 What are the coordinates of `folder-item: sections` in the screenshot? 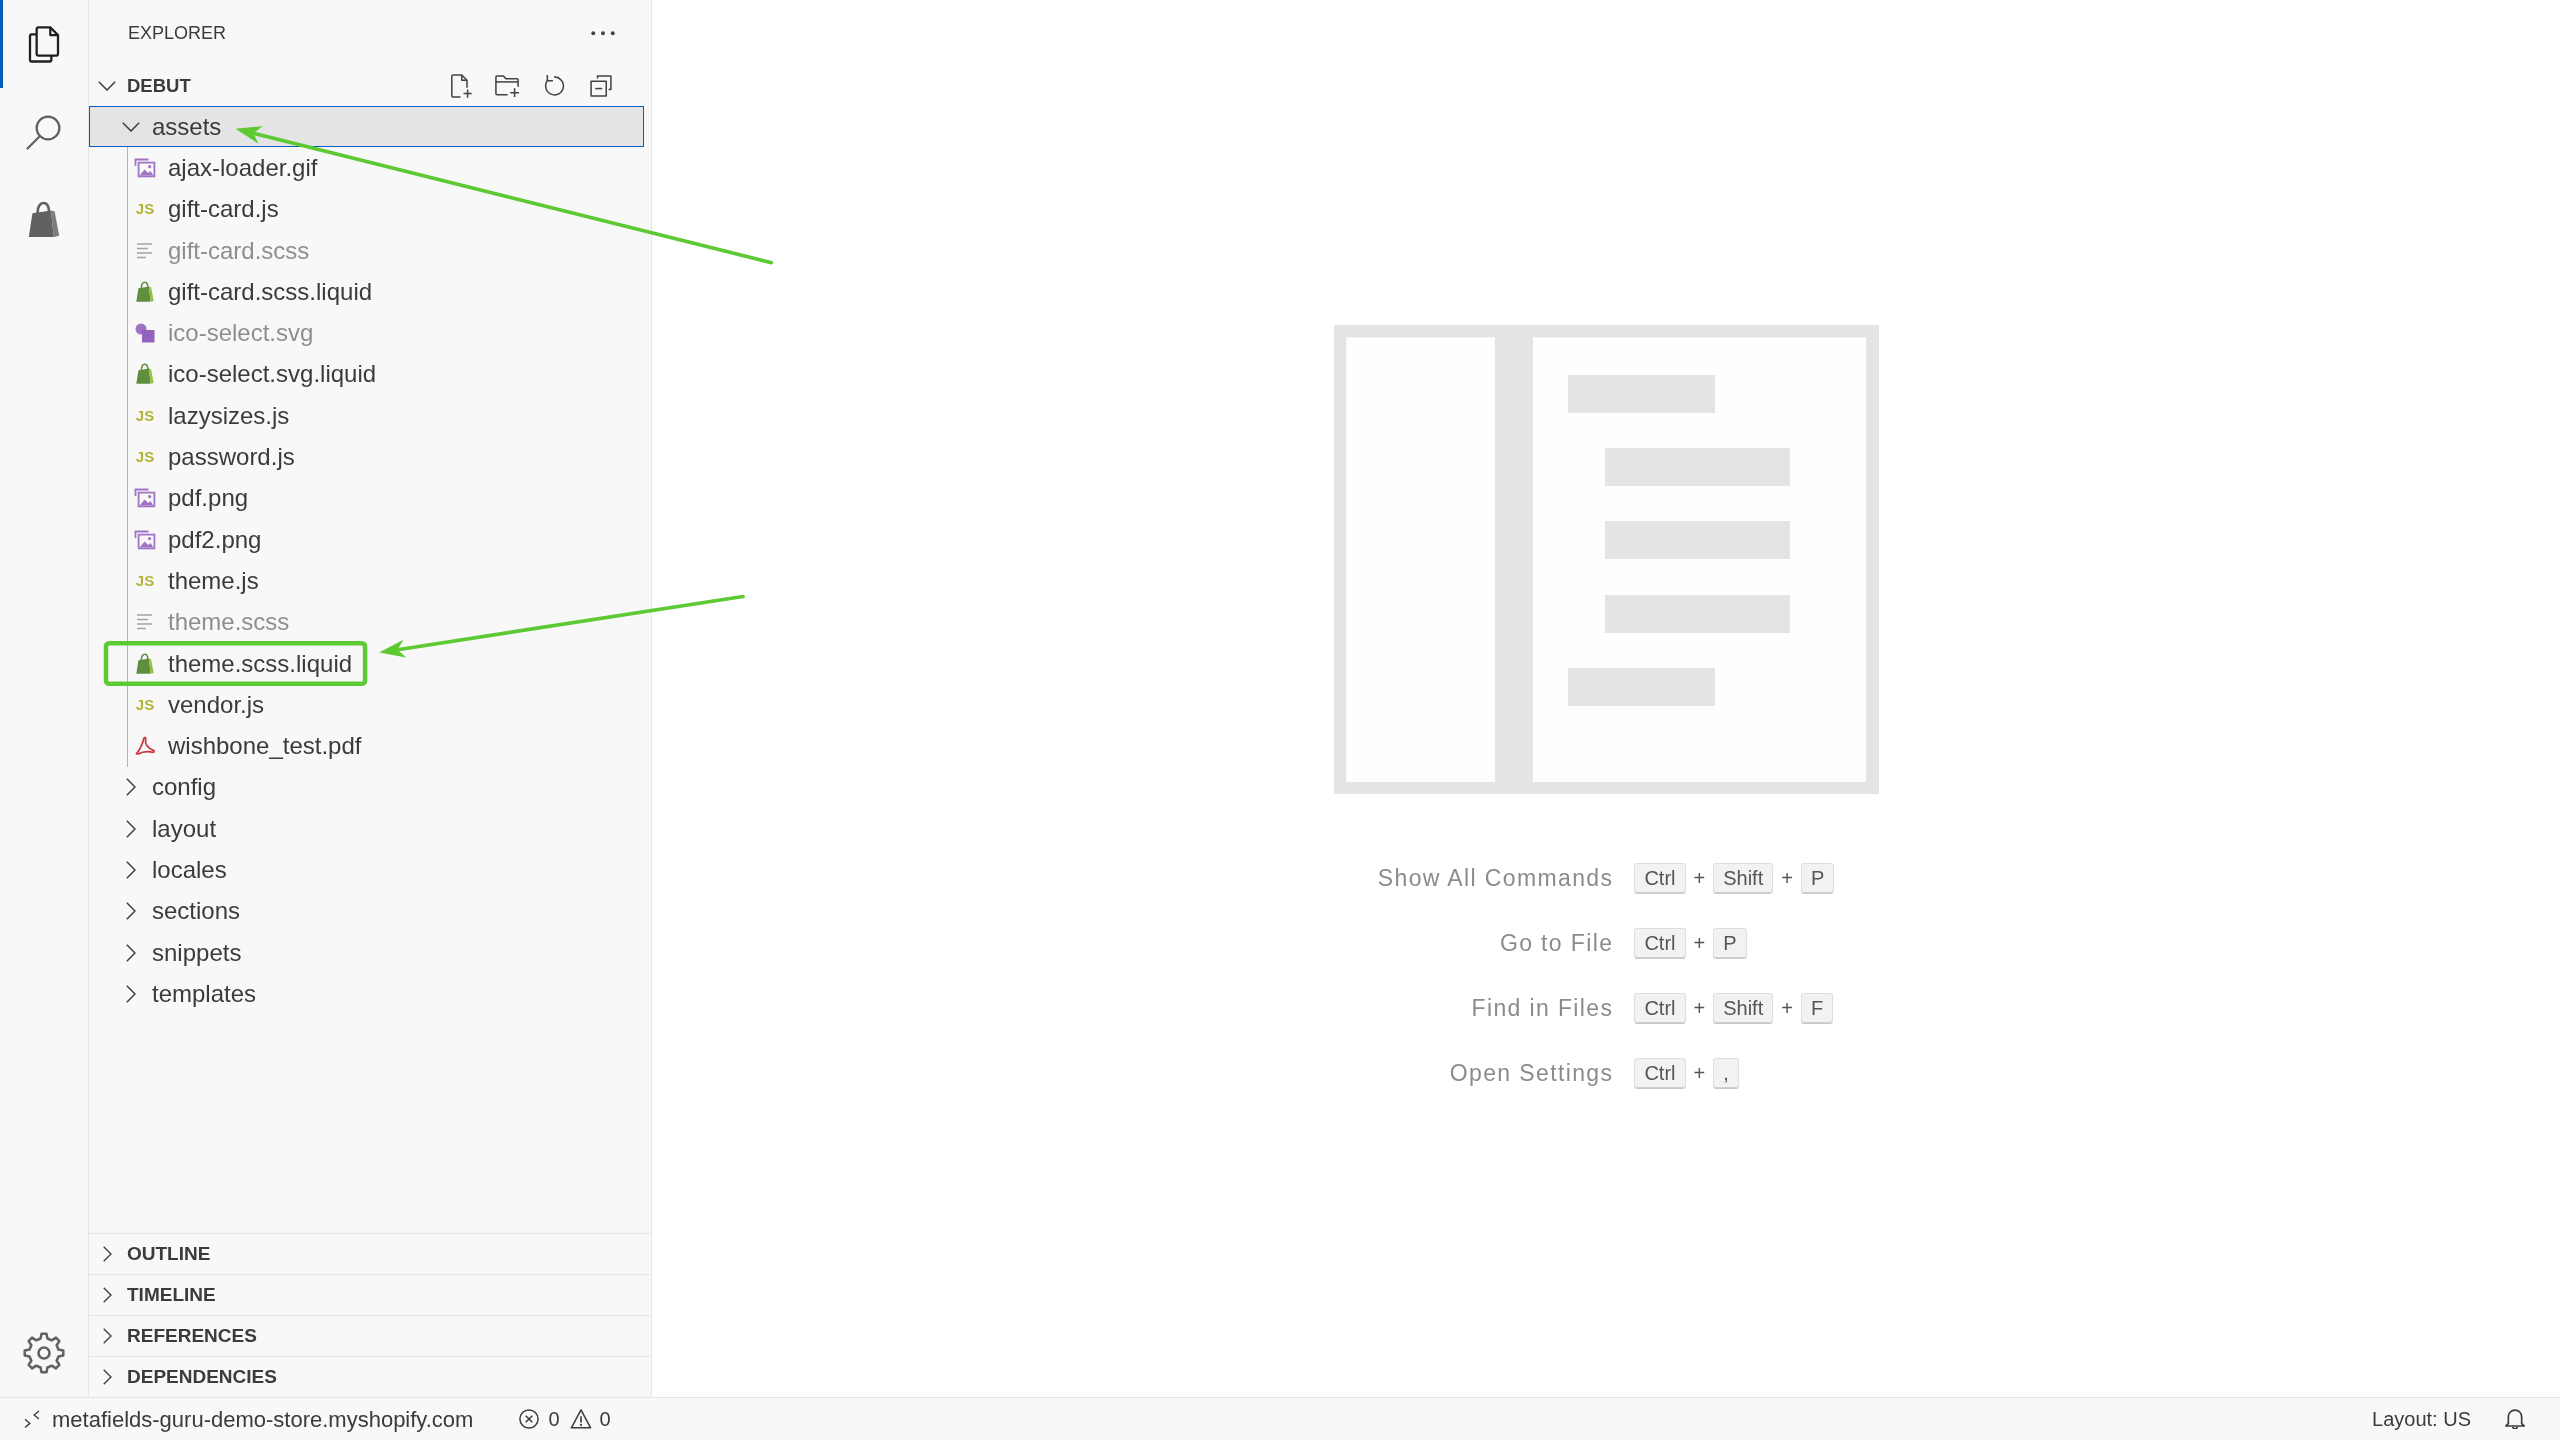 It's located at (168, 911).